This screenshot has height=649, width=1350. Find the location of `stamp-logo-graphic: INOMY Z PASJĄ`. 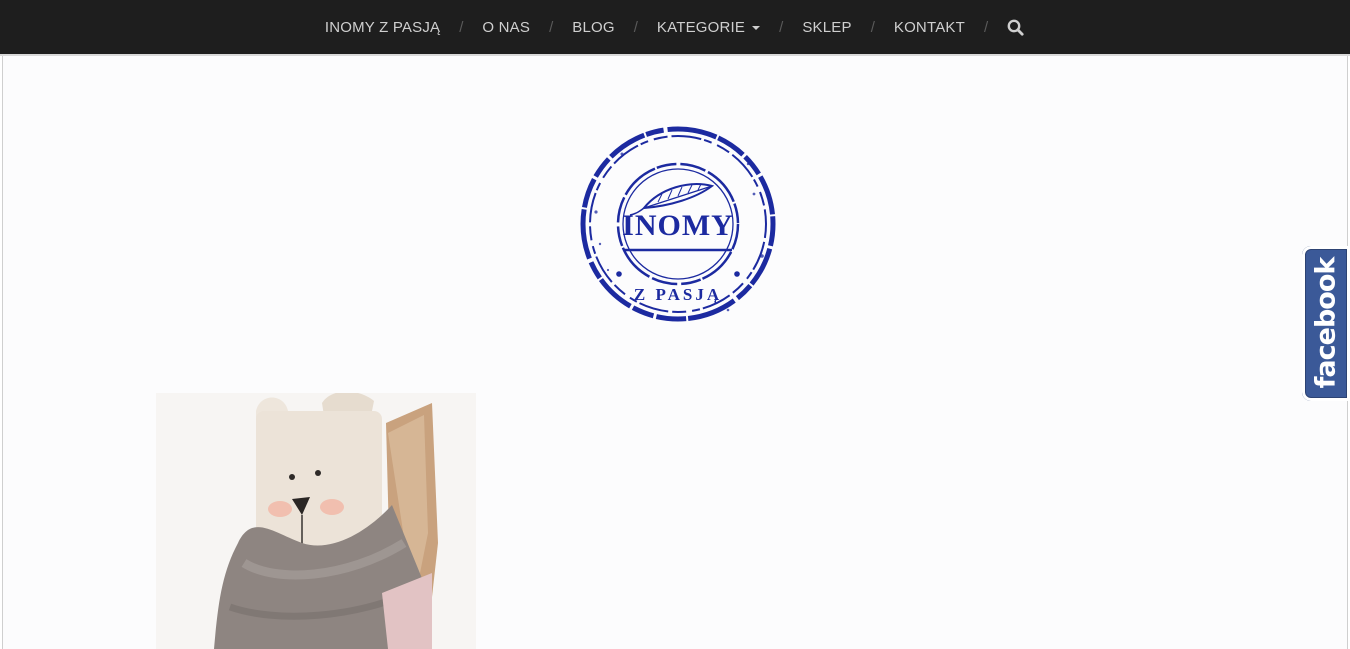

stamp-logo-graphic: INOMY Z PASJĄ is located at coordinates (678, 224).